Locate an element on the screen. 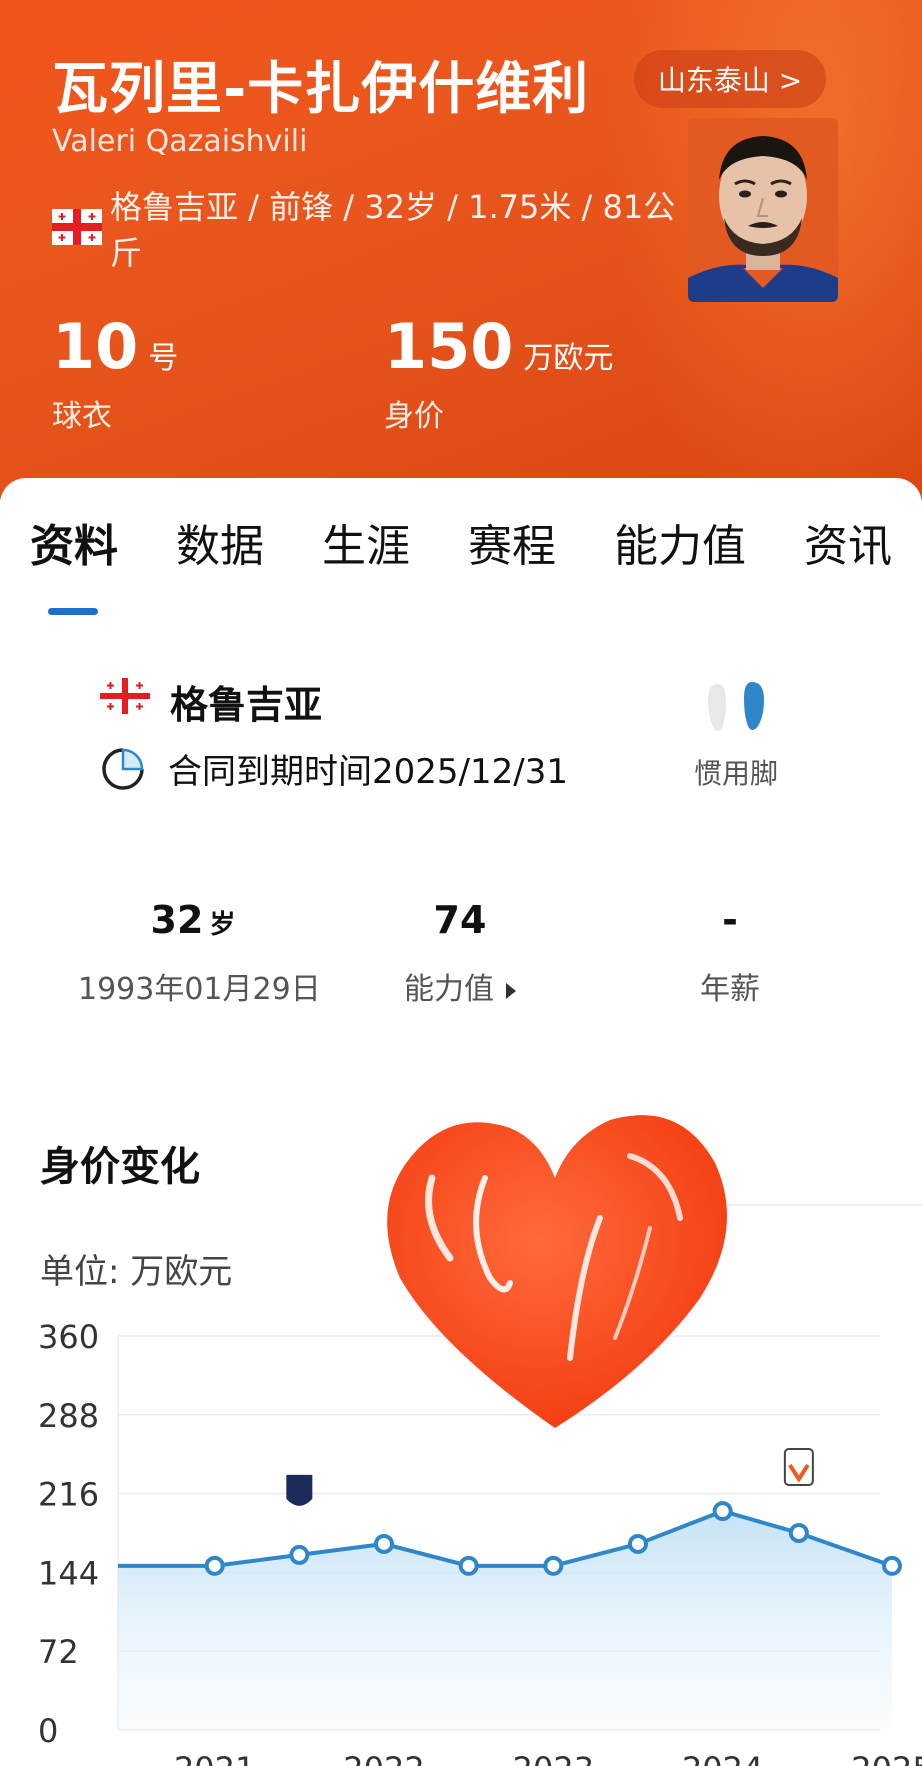 Image resolution: width=922 pixels, height=1766 pixels. contract-clock-icon is located at coordinates (123, 769).